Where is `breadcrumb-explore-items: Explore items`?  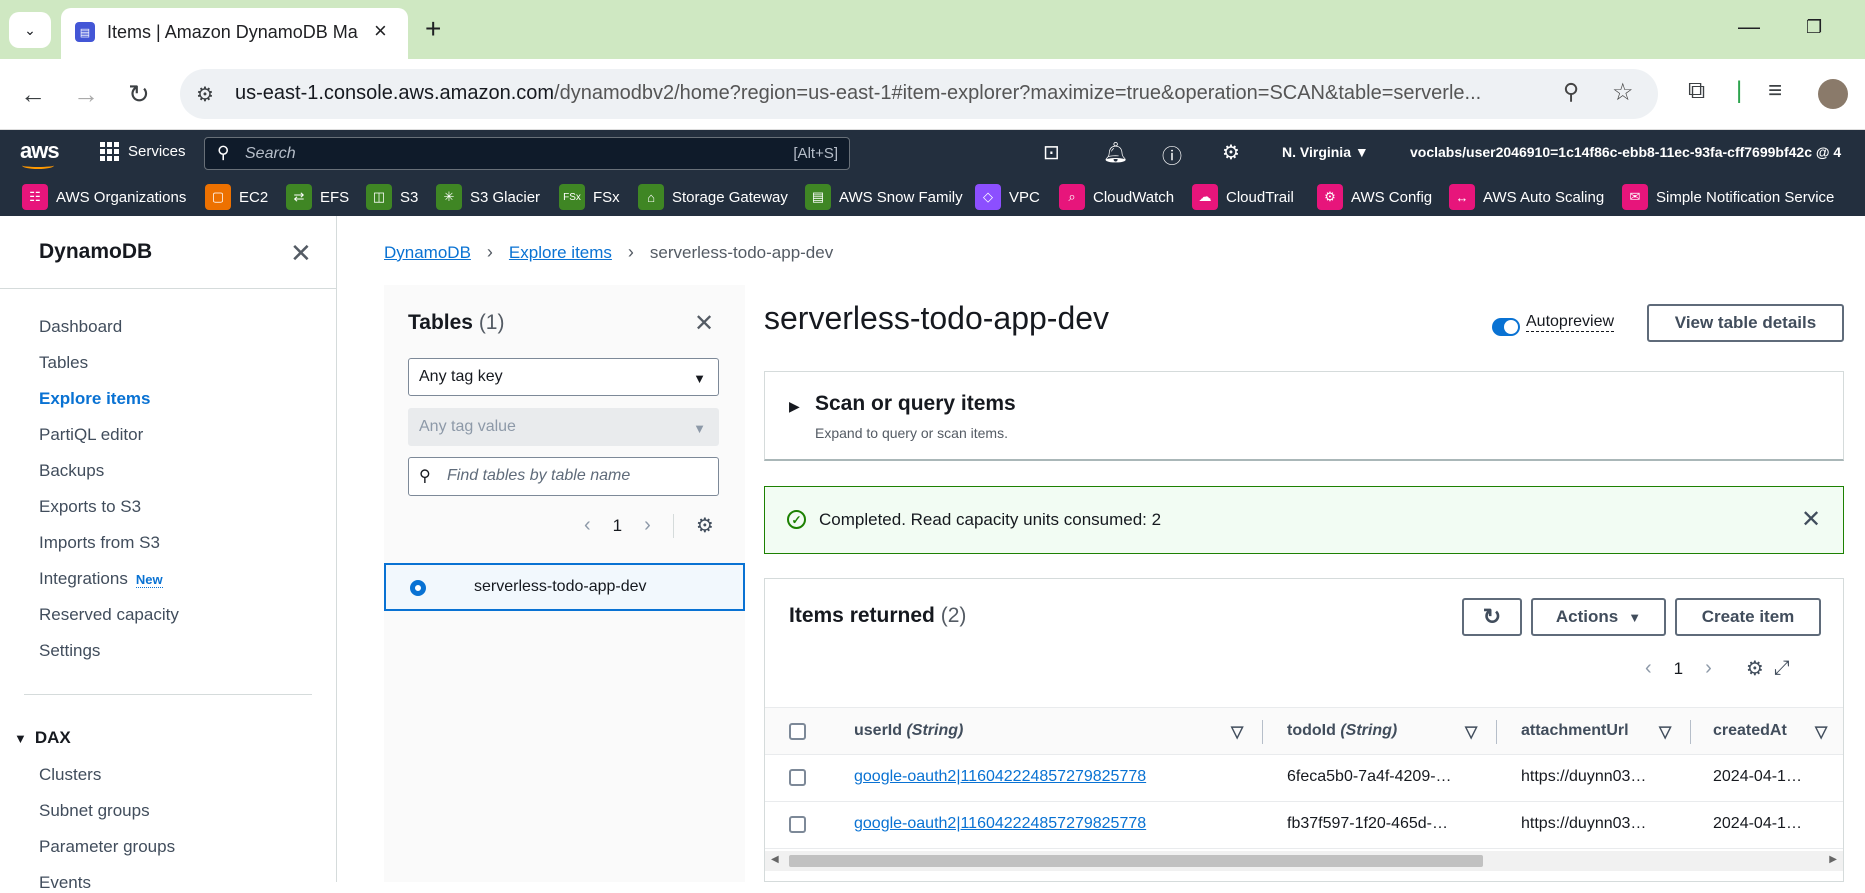
breadcrumb-explore-items: Explore items is located at coordinates (560, 253).